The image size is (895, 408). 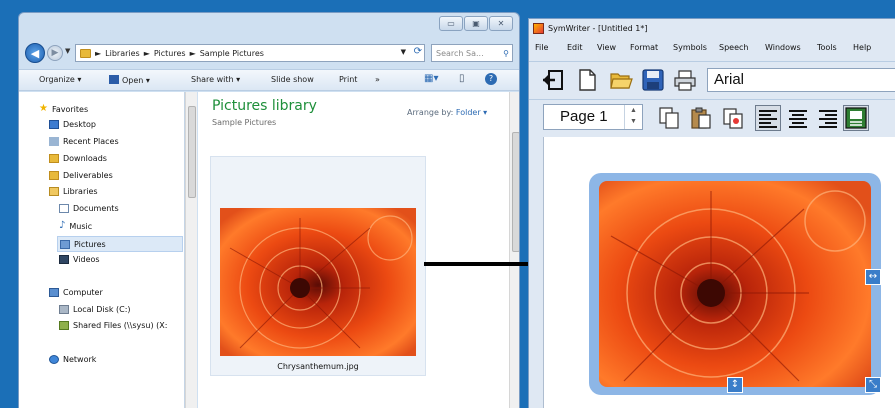 What do you see at coordinates (54, 191) in the screenshot?
I see `libraries-icon` at bounding box center [54, 191].